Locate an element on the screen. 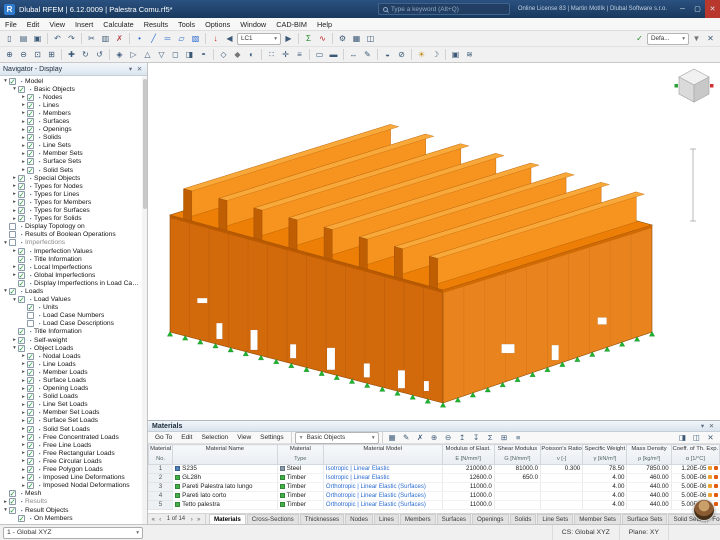 The image size is (720, 540). tree-item-free-polygon-loads: ▸ ▪Free Polygon Loads is located at coordinates (71, 469).